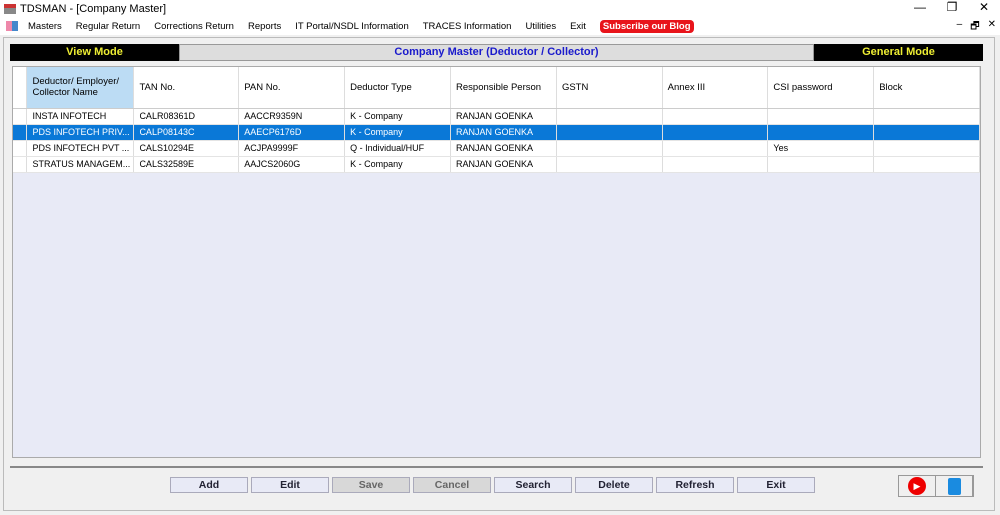 The height and width of the screenshot is (515, 1000). What do you see at coordinates (12, 26) in the screenshot?
I see `mdi-icon` at bounding box center [12, 26].